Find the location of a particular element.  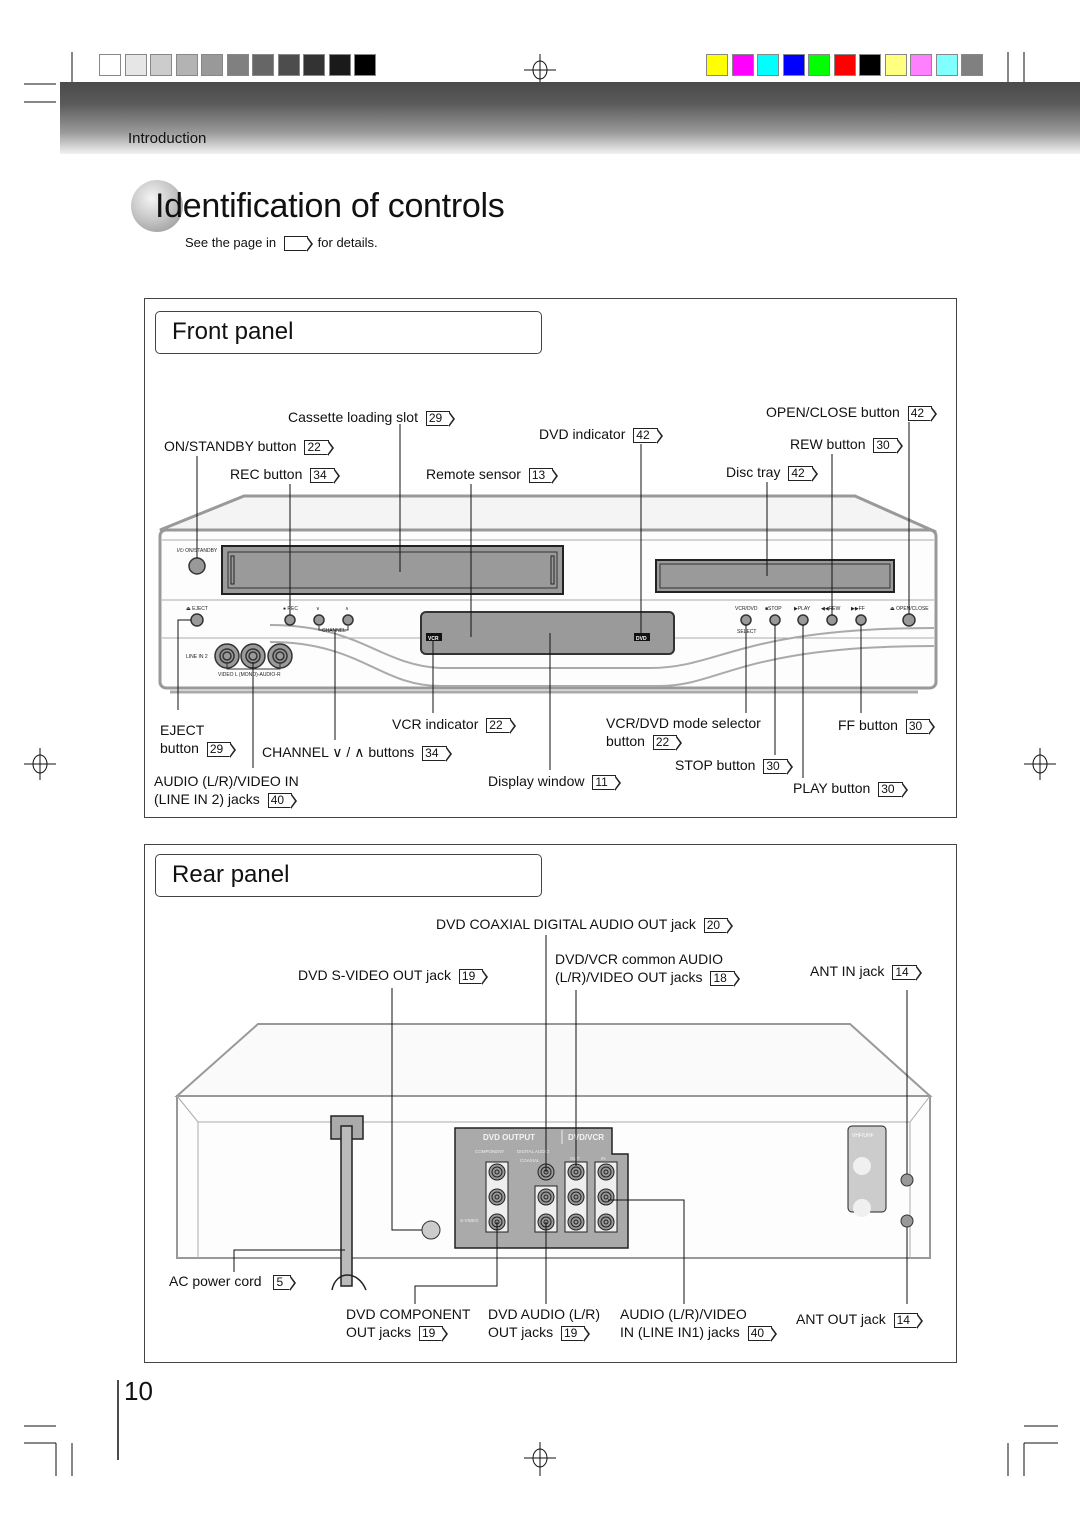

callout-common-audio-line1: DVD/VCR common AUDIO is located at coordinates (639, 959).